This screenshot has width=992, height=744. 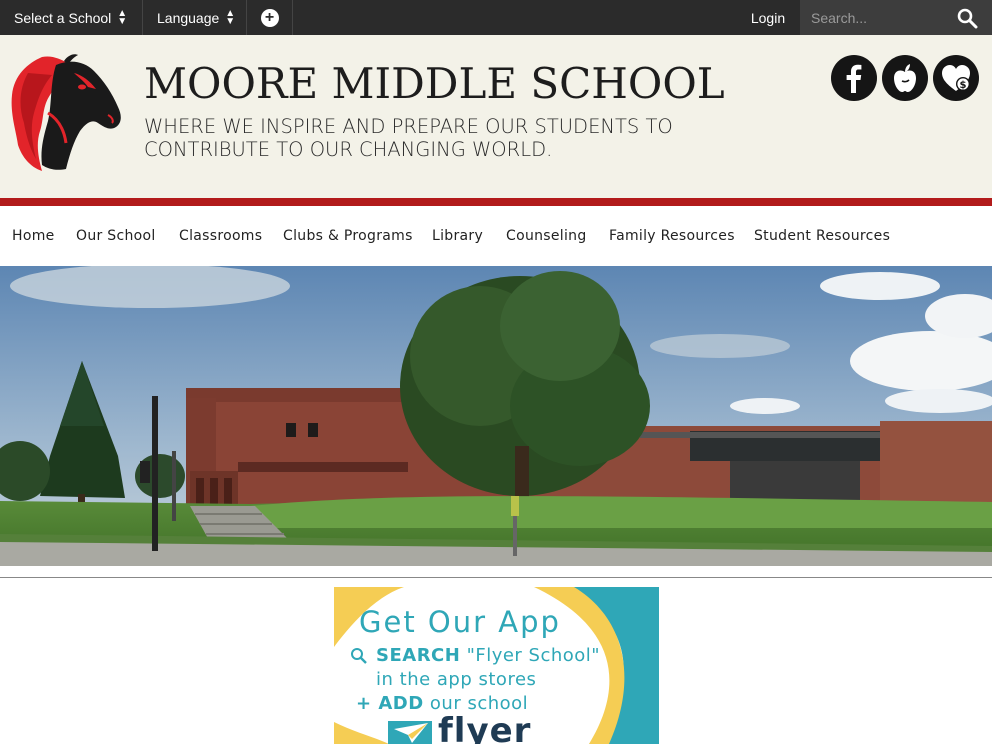 I want to click on search-input, so click(x=875, y=17).